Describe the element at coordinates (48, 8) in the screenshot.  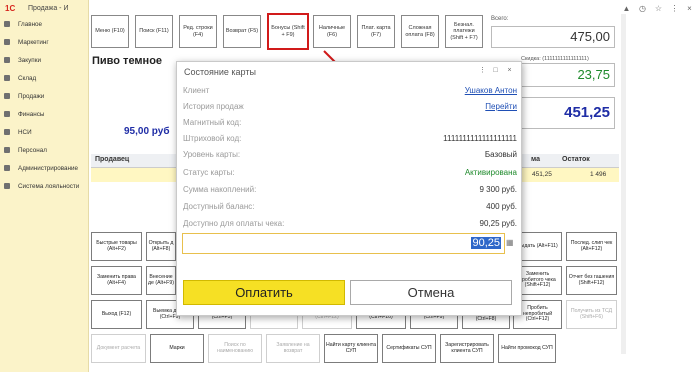
I see `app-title: Продажа - И` at that location.